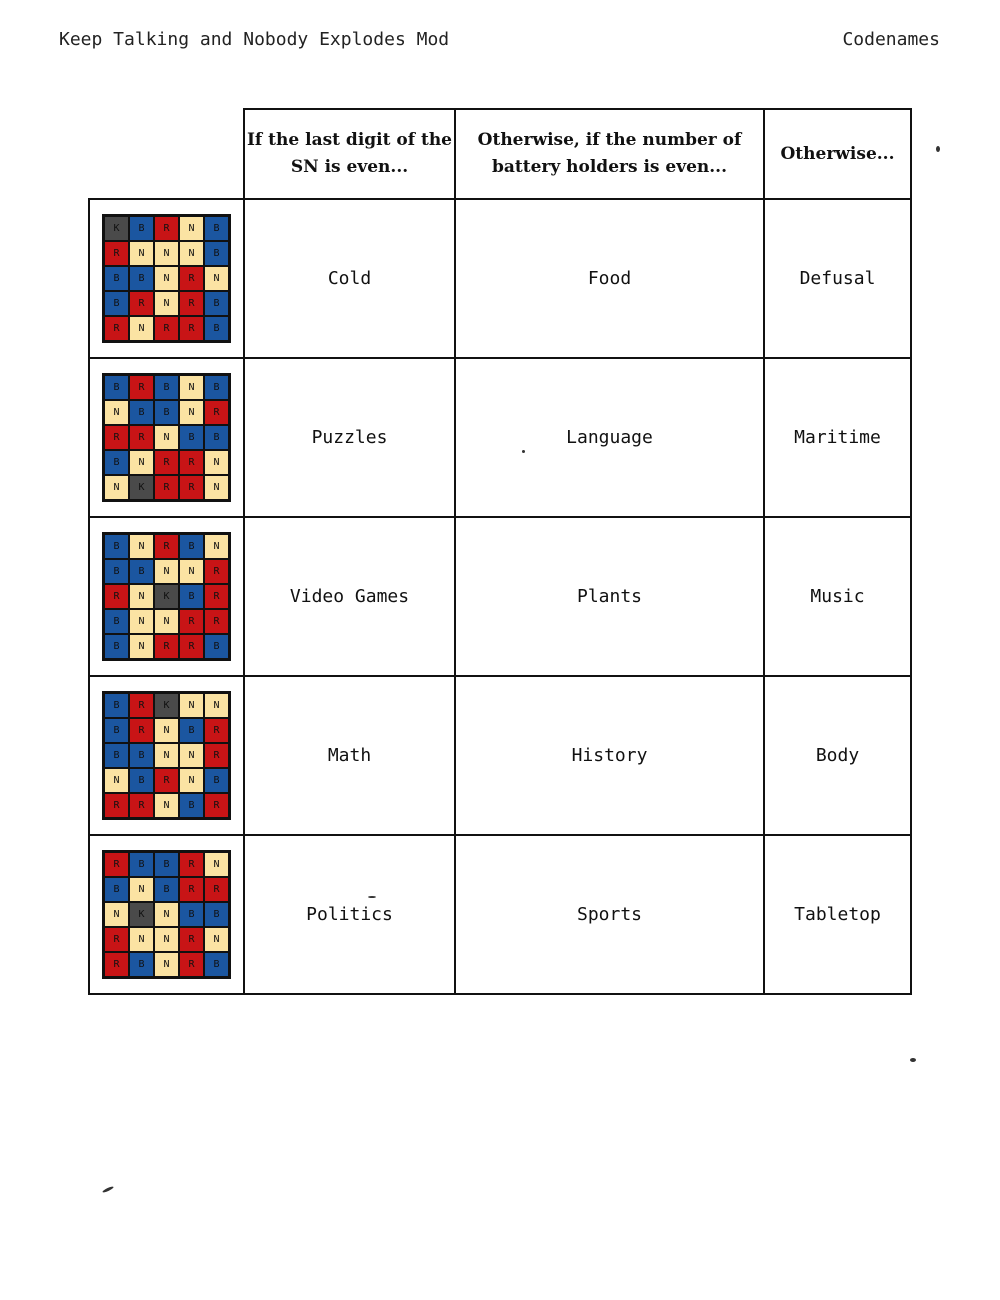 The width and height of the screenshot is (1000, 1300). I want to click on word-cell: Food, so click(609, 278).